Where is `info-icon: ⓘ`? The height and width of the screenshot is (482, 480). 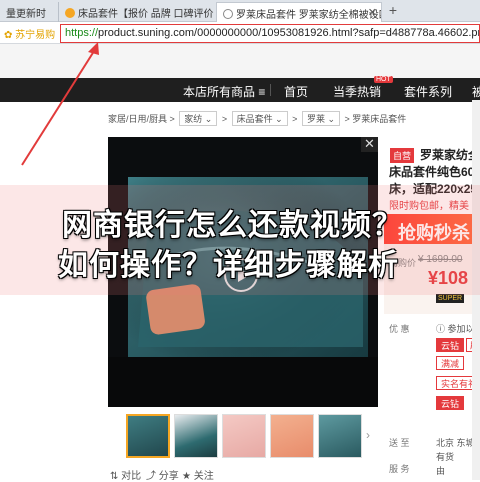 info-icon: ⓘ is located at coordinates (441, 329).